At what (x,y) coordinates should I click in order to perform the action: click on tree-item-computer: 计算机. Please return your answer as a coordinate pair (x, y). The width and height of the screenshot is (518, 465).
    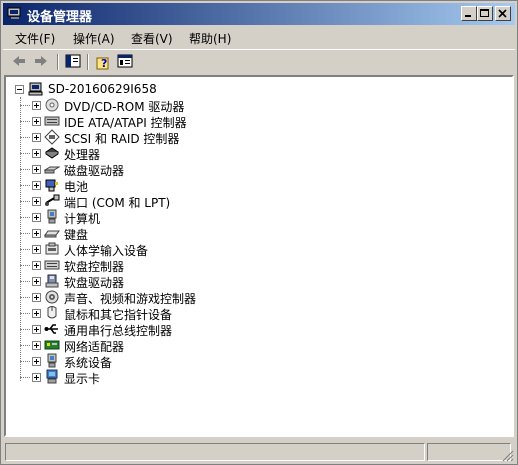
    Looking at the image, I should click on (156, 217).